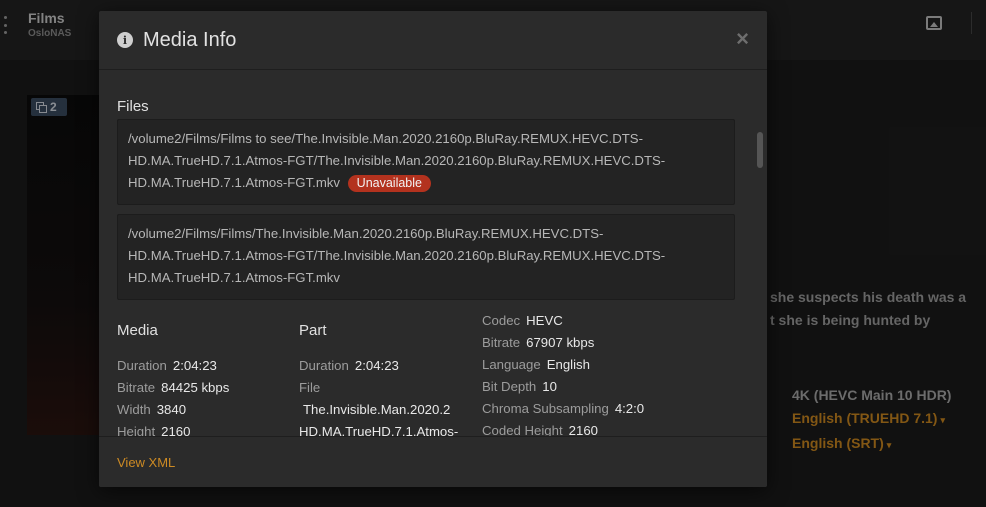 The height and width of the screenshot is (507, 986). I want to click on part-file-value: The.Invisible.Man.2020.2, so click(377, 409).